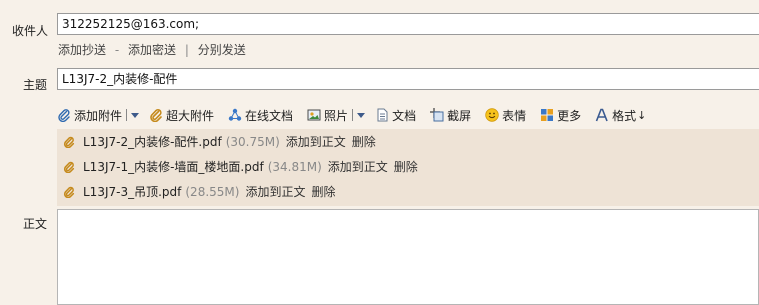 This screenshot has width=759, height=305. Describe the element at coordinates (408, 79) in the screenshot. I see `subject-input: L13J7-2_内装修-配件` at that location.